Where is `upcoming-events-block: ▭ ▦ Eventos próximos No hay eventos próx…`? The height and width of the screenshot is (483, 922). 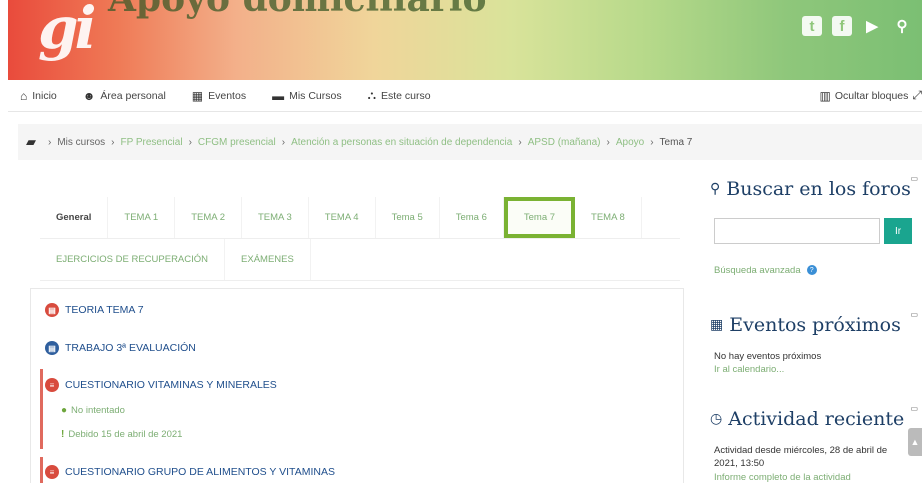
upcoming-events-block: ▭ ▦ Eventos próximos No hay eventos próx… is located at coordinates (814, 347).